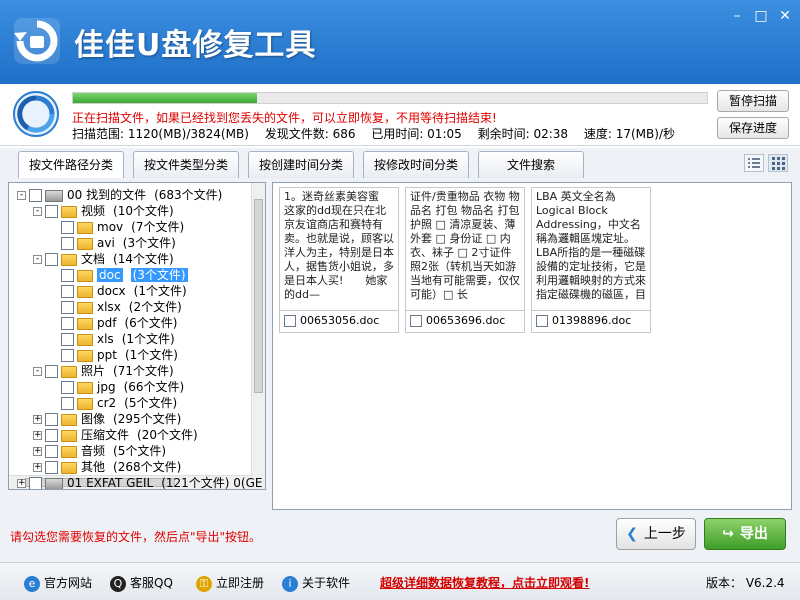  I want to click on tree-row: ppt (1个文件), so click(113, 355).